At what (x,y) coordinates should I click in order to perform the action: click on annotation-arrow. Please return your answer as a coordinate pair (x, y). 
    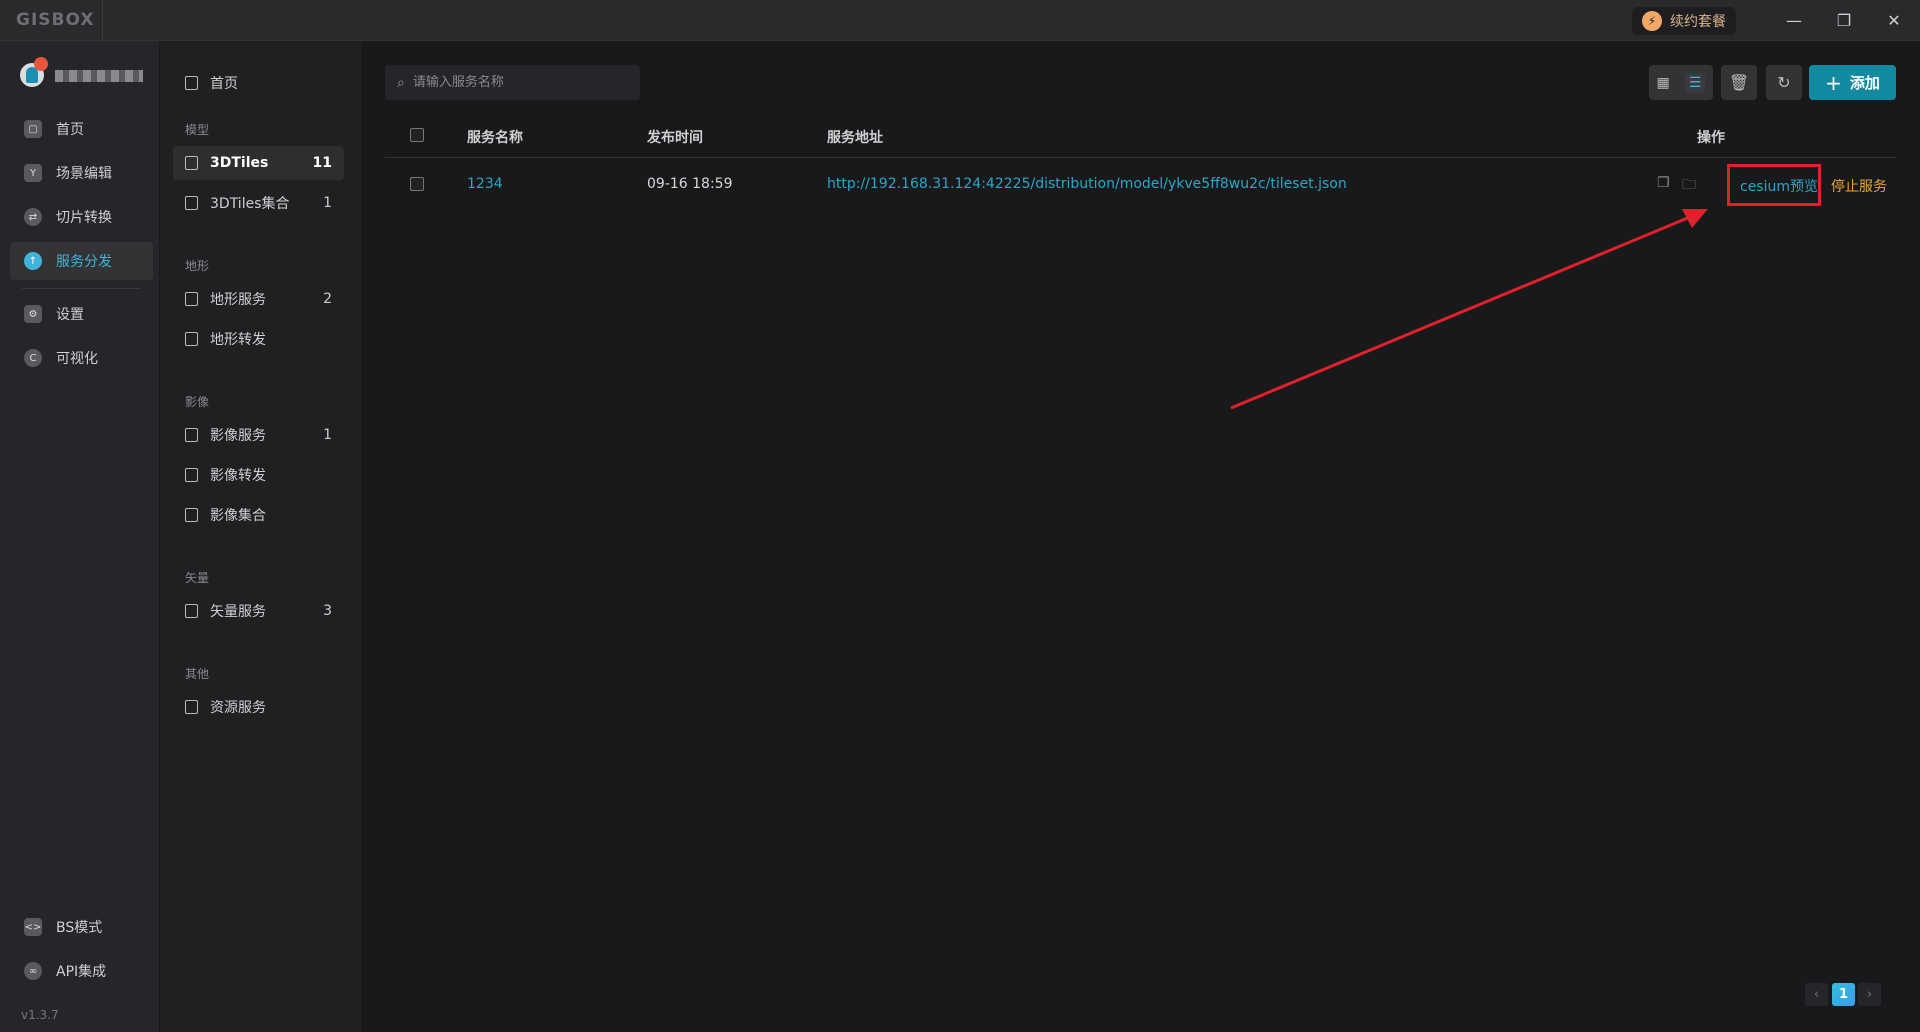
    Looking at the image, I should click on (1469, 309).